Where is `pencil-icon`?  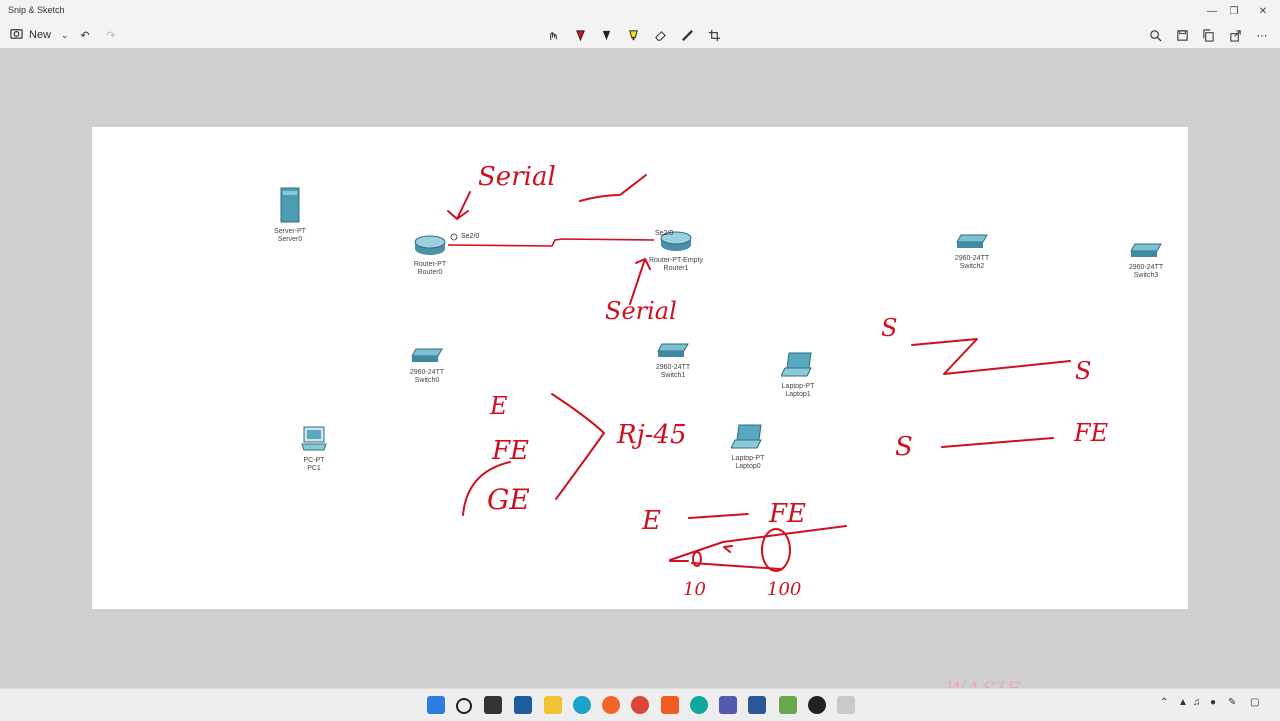
pencil-icon is located at coordinates (606, 35).